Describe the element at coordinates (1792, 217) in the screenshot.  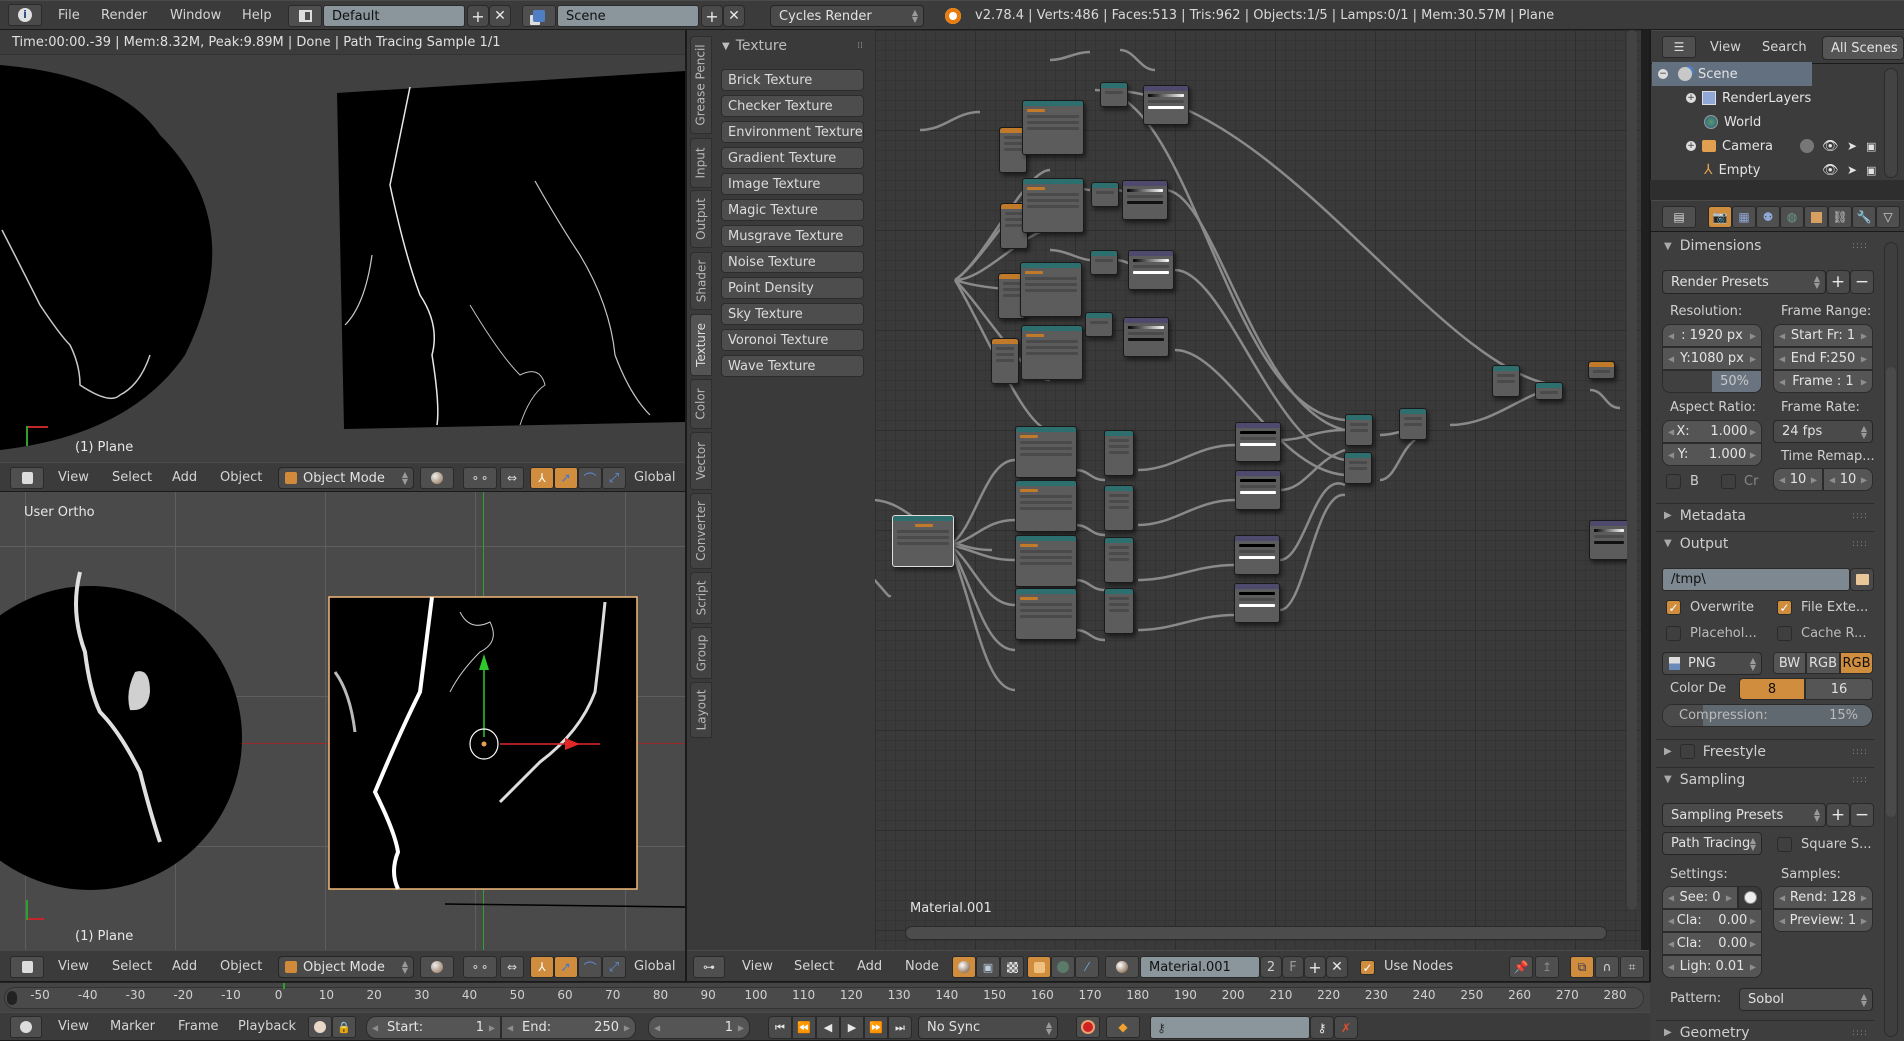
I see `world-context-tab: ◍` at that location.